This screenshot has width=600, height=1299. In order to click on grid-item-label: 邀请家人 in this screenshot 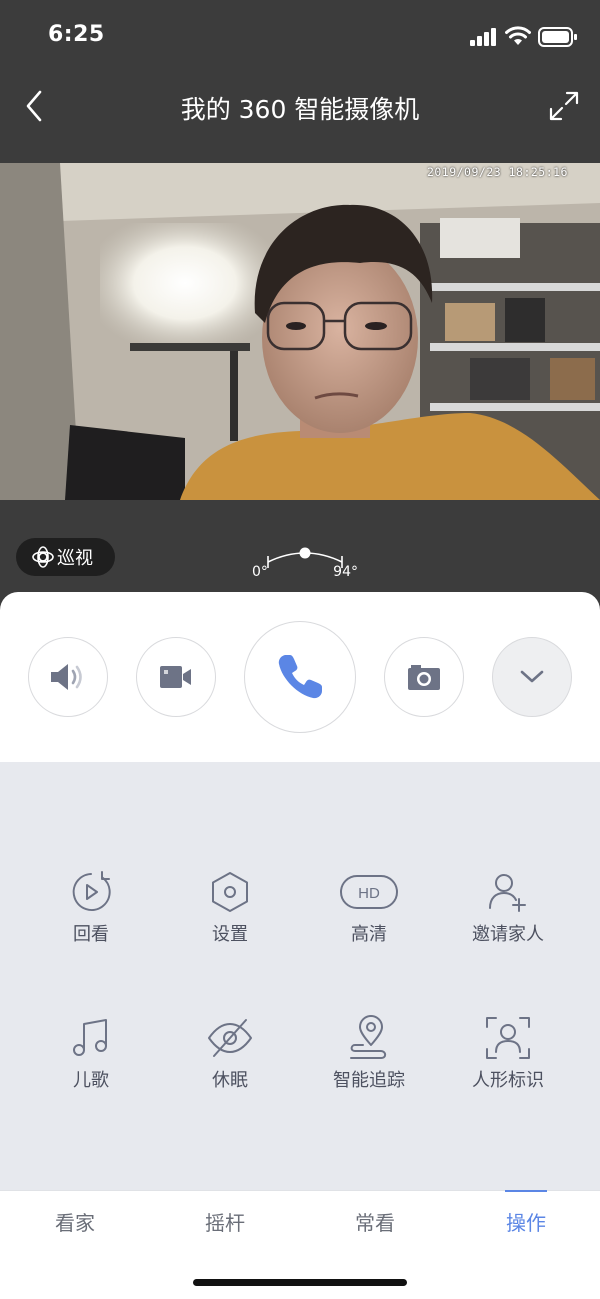, I will do `click(508, 934)`.